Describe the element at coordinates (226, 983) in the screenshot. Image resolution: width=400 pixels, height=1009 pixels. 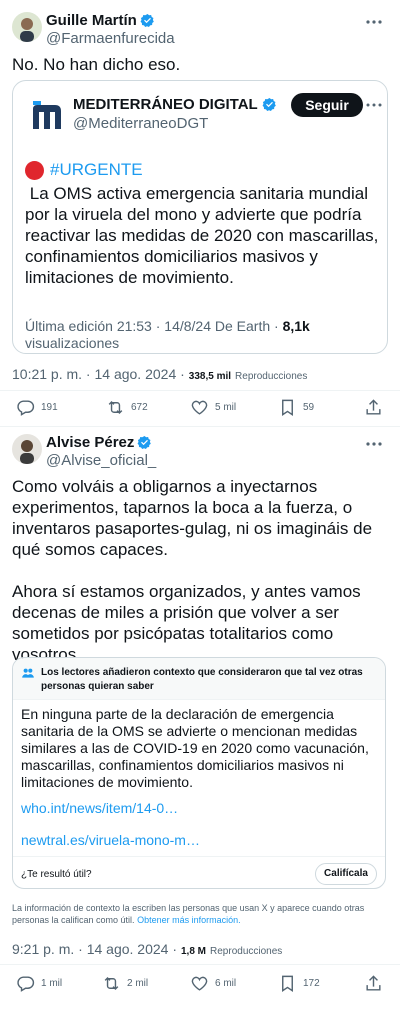
I see `like-count: 6 mil` at that location.